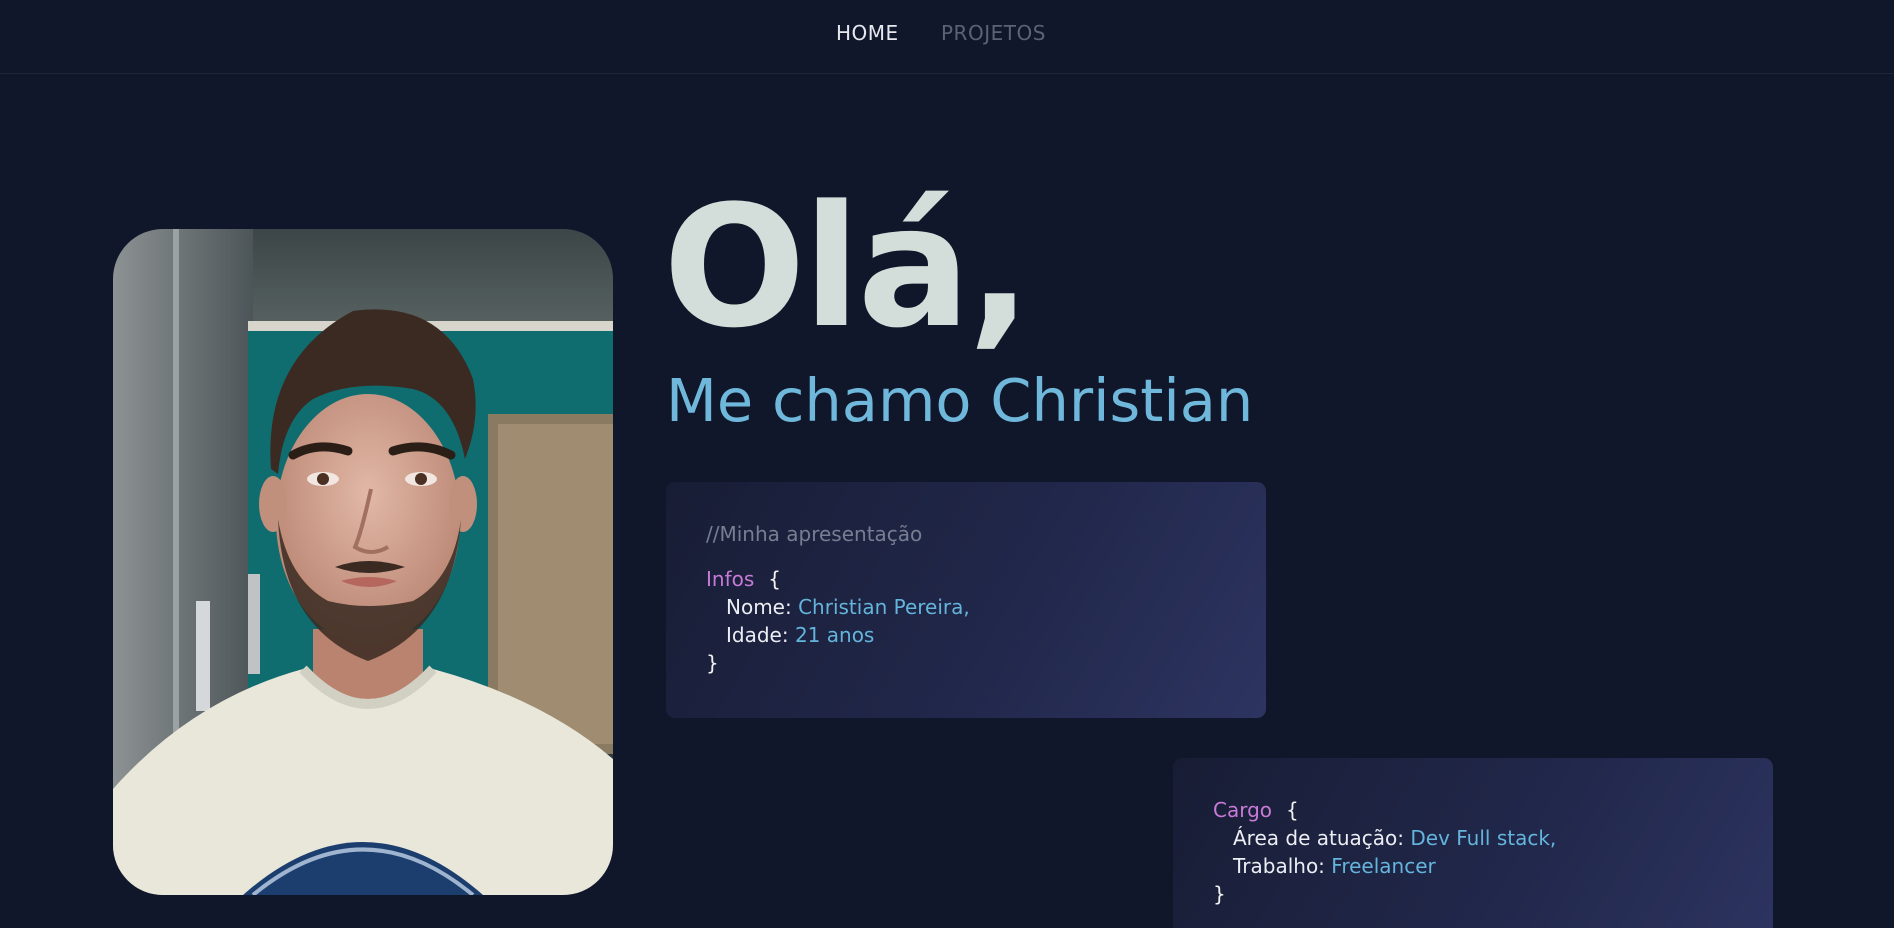 This screenshot has height=928, width=1894. I want to click on top-nav: HOME PROJETOS, so click(947, 37).